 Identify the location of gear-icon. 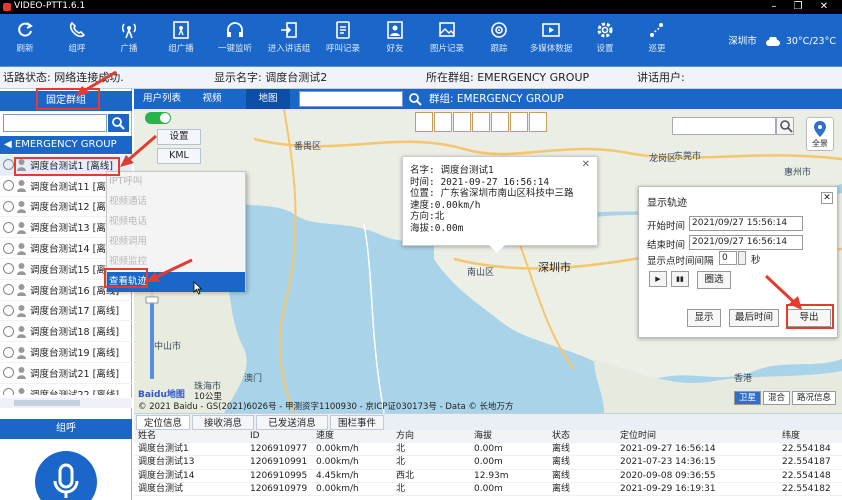
(605, 30).